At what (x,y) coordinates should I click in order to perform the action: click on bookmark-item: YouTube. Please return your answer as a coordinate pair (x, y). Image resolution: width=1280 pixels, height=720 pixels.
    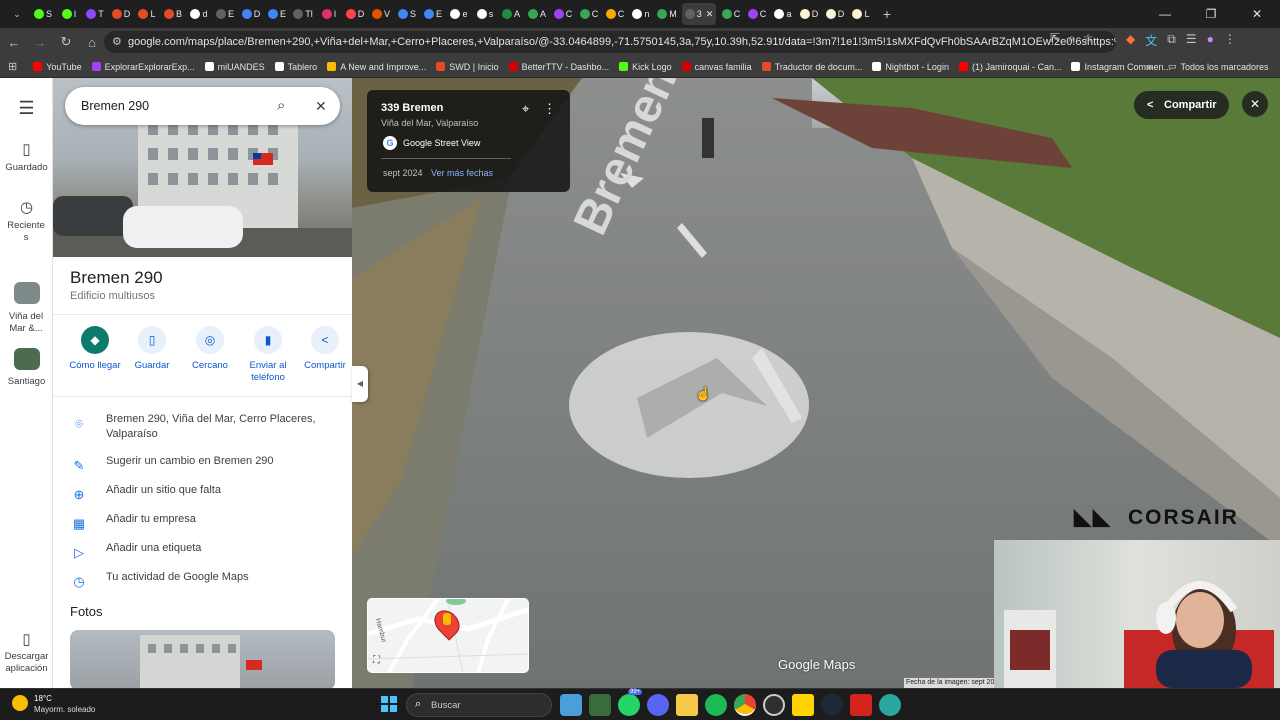
    Looking at the image, I should click on (57, 67).